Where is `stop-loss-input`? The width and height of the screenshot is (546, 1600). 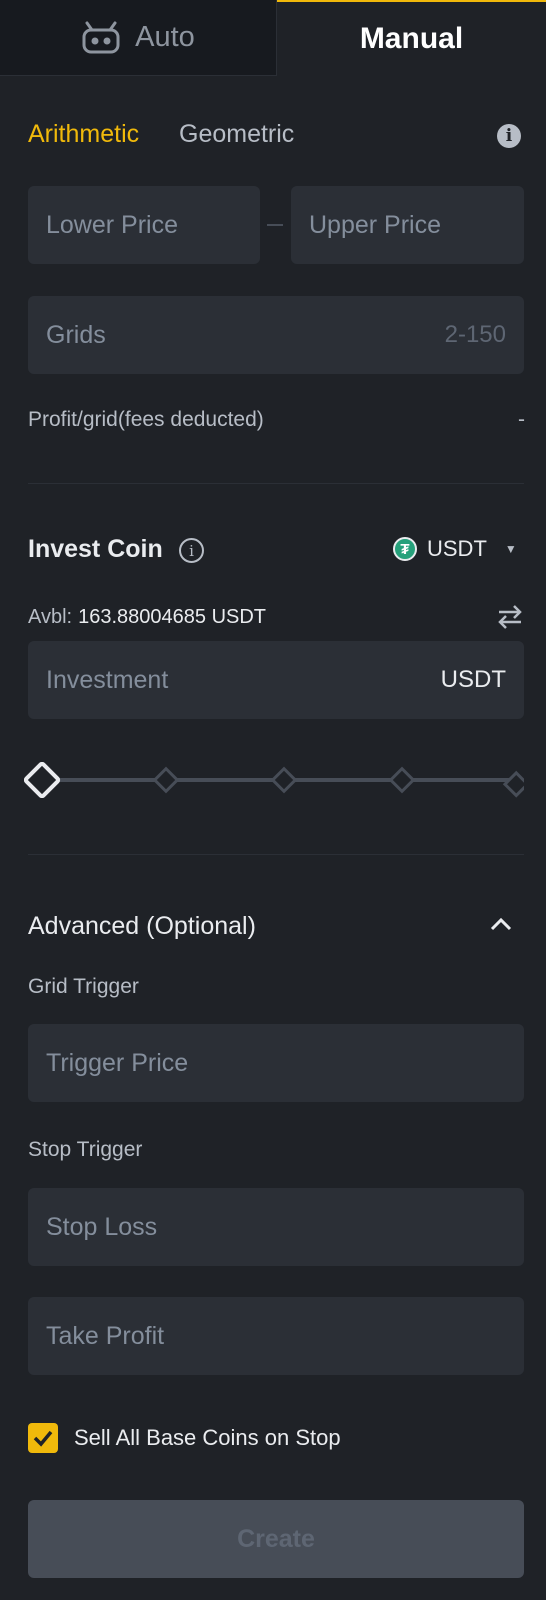 stop-loss-input is located at coordinates (276, 1227).